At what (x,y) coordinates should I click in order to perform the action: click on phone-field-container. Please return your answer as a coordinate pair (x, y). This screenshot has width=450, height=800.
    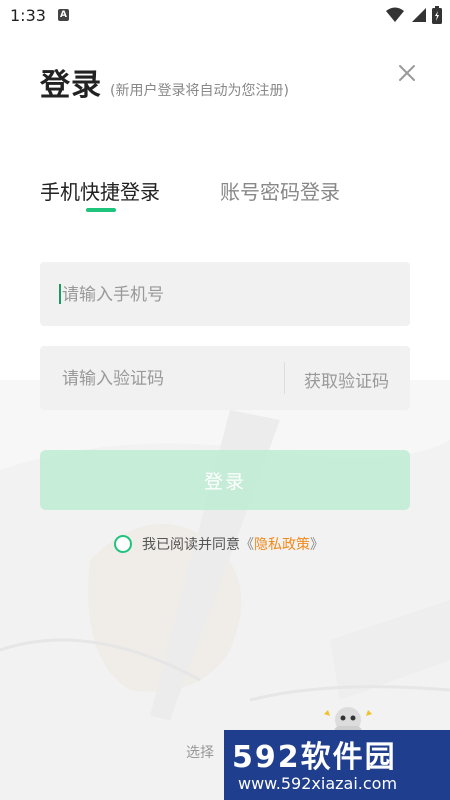
    Looking at the image, I should click on (225, 295).